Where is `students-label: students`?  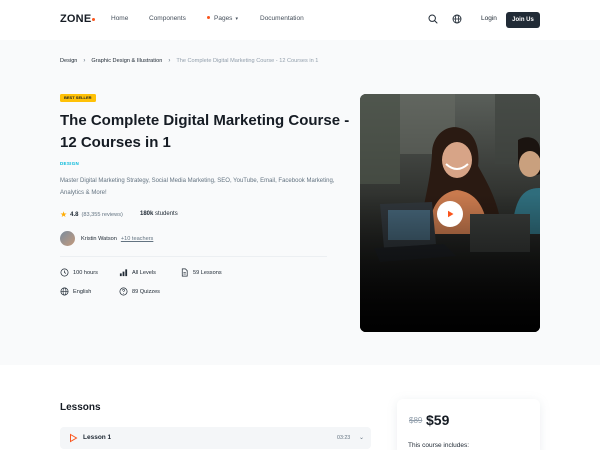
students-label: students is located at coordinates (166, 214).